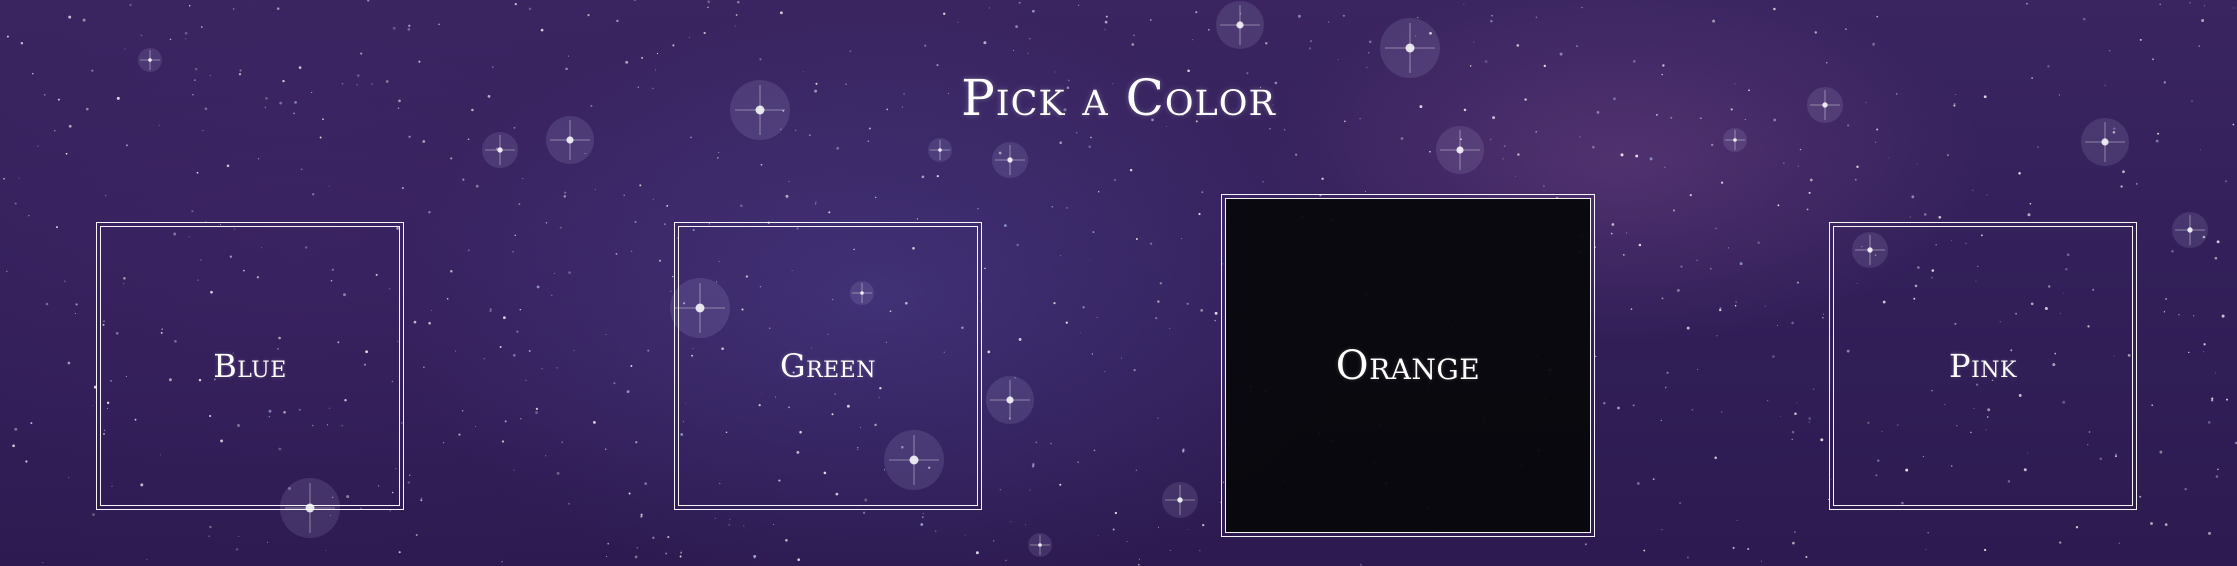  I want to click on color-option-blue: Blue, so click(250, 366).